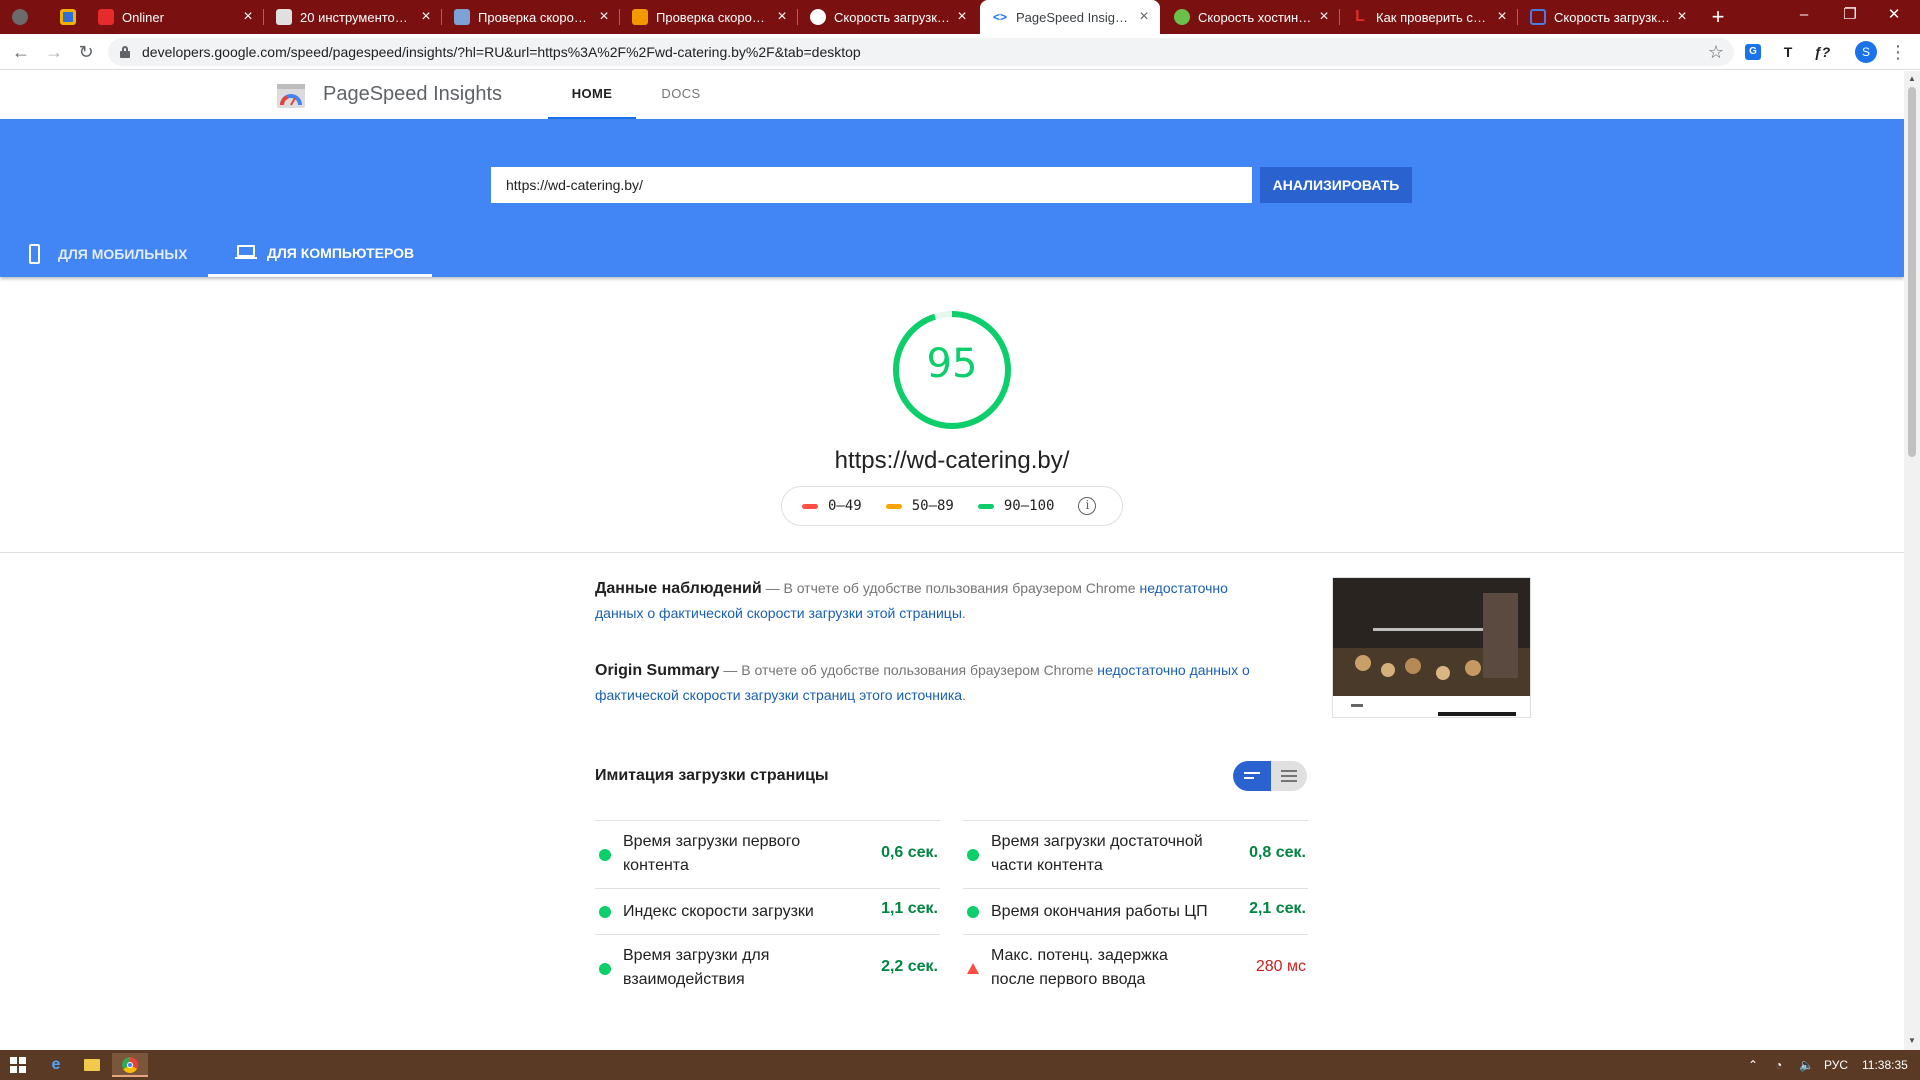  I want to click on volume-icon: 🔈, so click(1806, 1065).